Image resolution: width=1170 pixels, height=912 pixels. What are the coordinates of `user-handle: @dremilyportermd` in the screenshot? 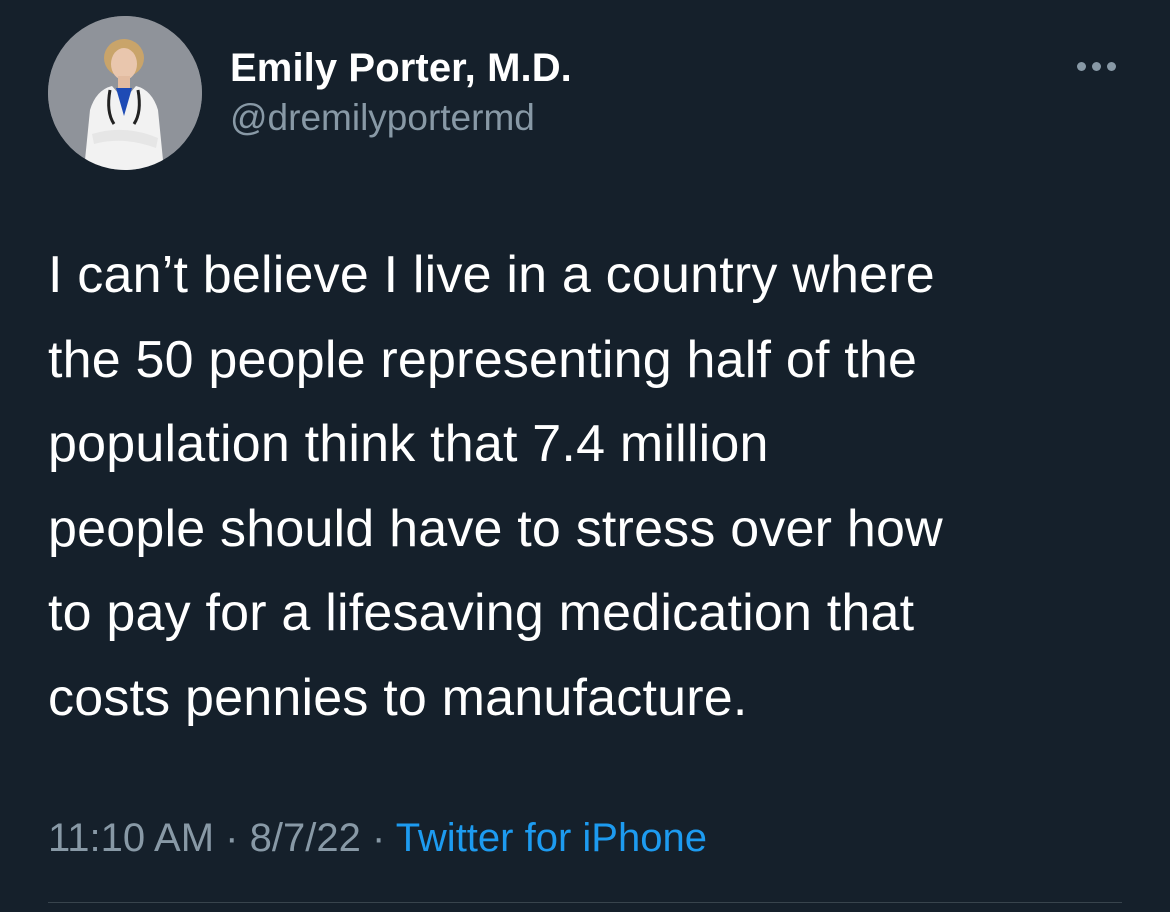 It's located at (401, 118).